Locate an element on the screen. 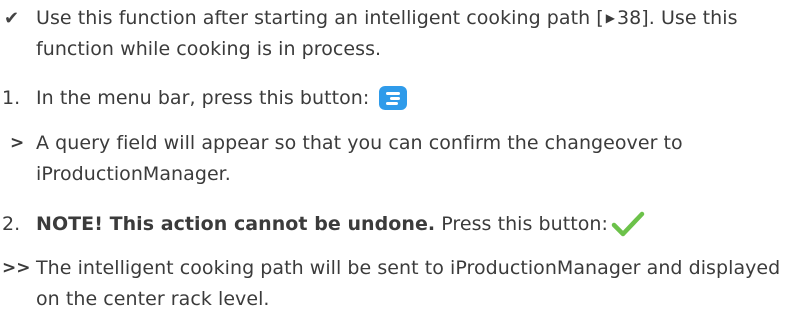 This screenshot has height=315, width=810. step-1: 1. In the menu bar, press this button: is located at coordinates (405, 98).